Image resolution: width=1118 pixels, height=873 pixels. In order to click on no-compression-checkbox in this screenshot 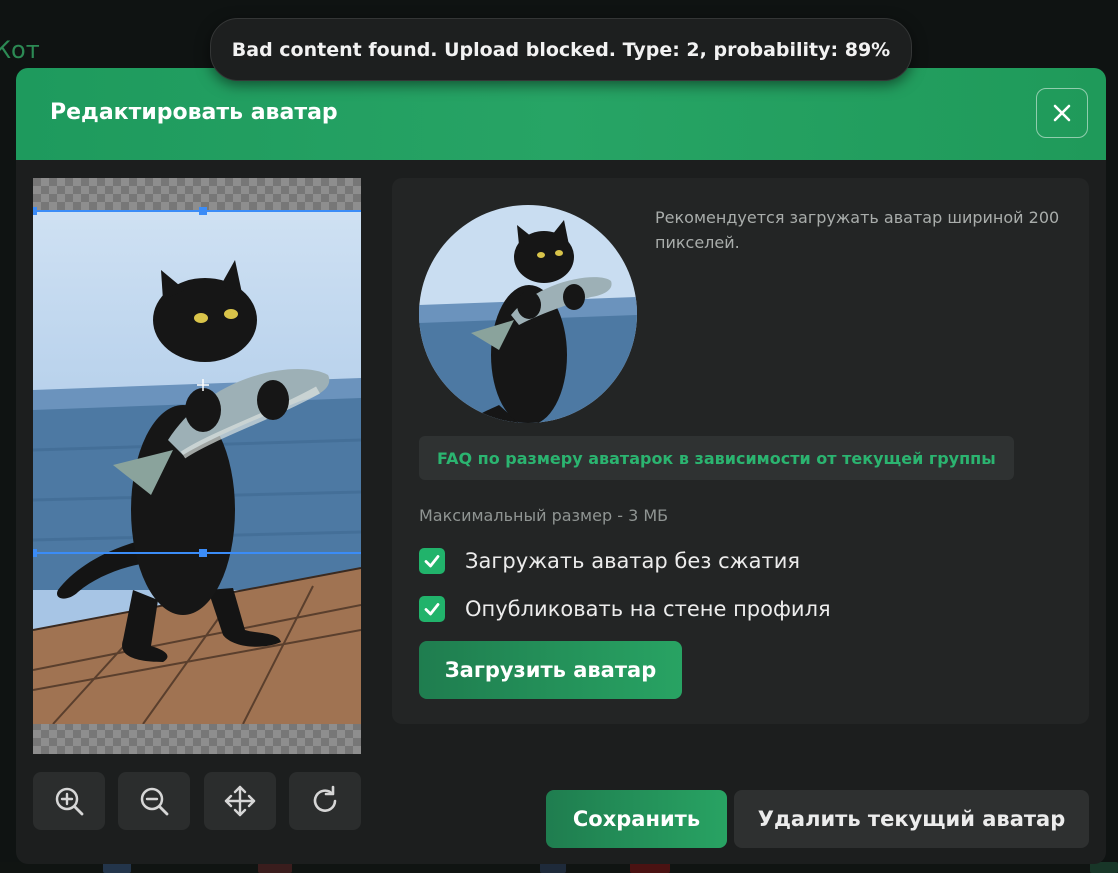, I will do `click(432, 561)`.